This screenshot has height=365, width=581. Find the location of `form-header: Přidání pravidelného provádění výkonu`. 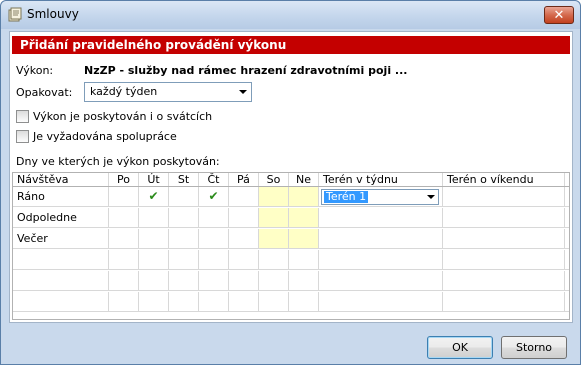

form-header: Přidání pravidelného provádění výkonu is located at coordinates (291, 45).